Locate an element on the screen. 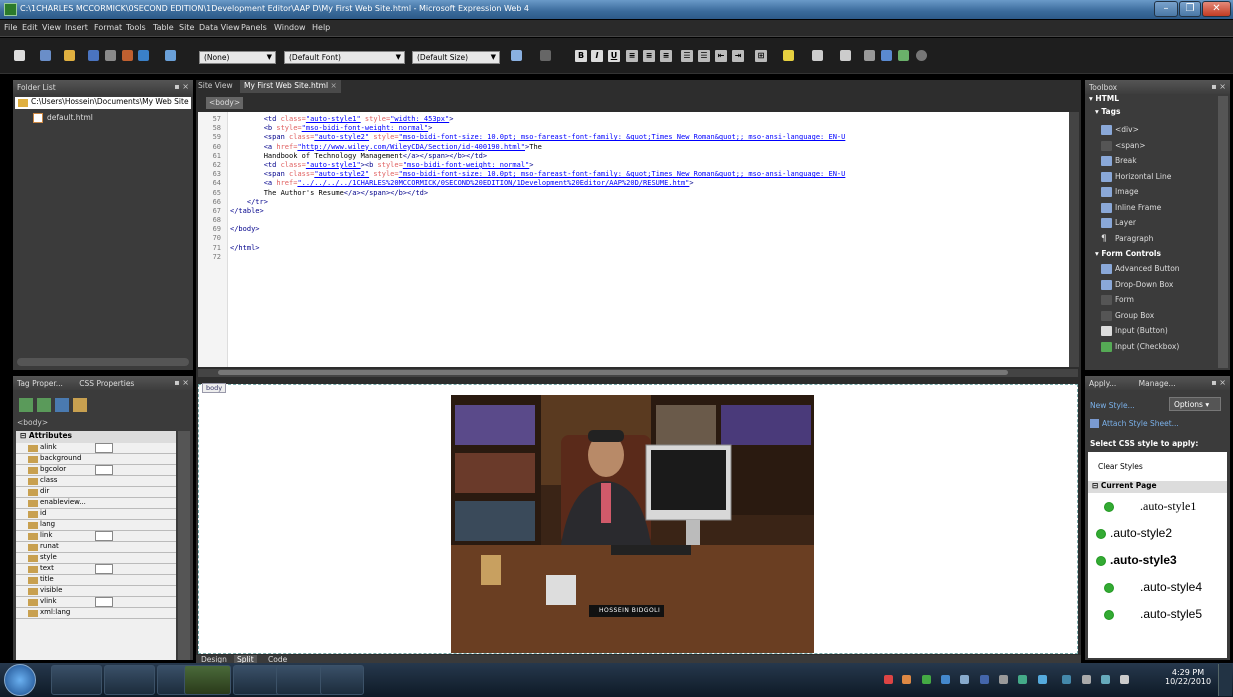 The width and height of the screenshot is (1233, 697). clock: 4:29 PM 10/22/2010 is located at coordinates (1188, 677).